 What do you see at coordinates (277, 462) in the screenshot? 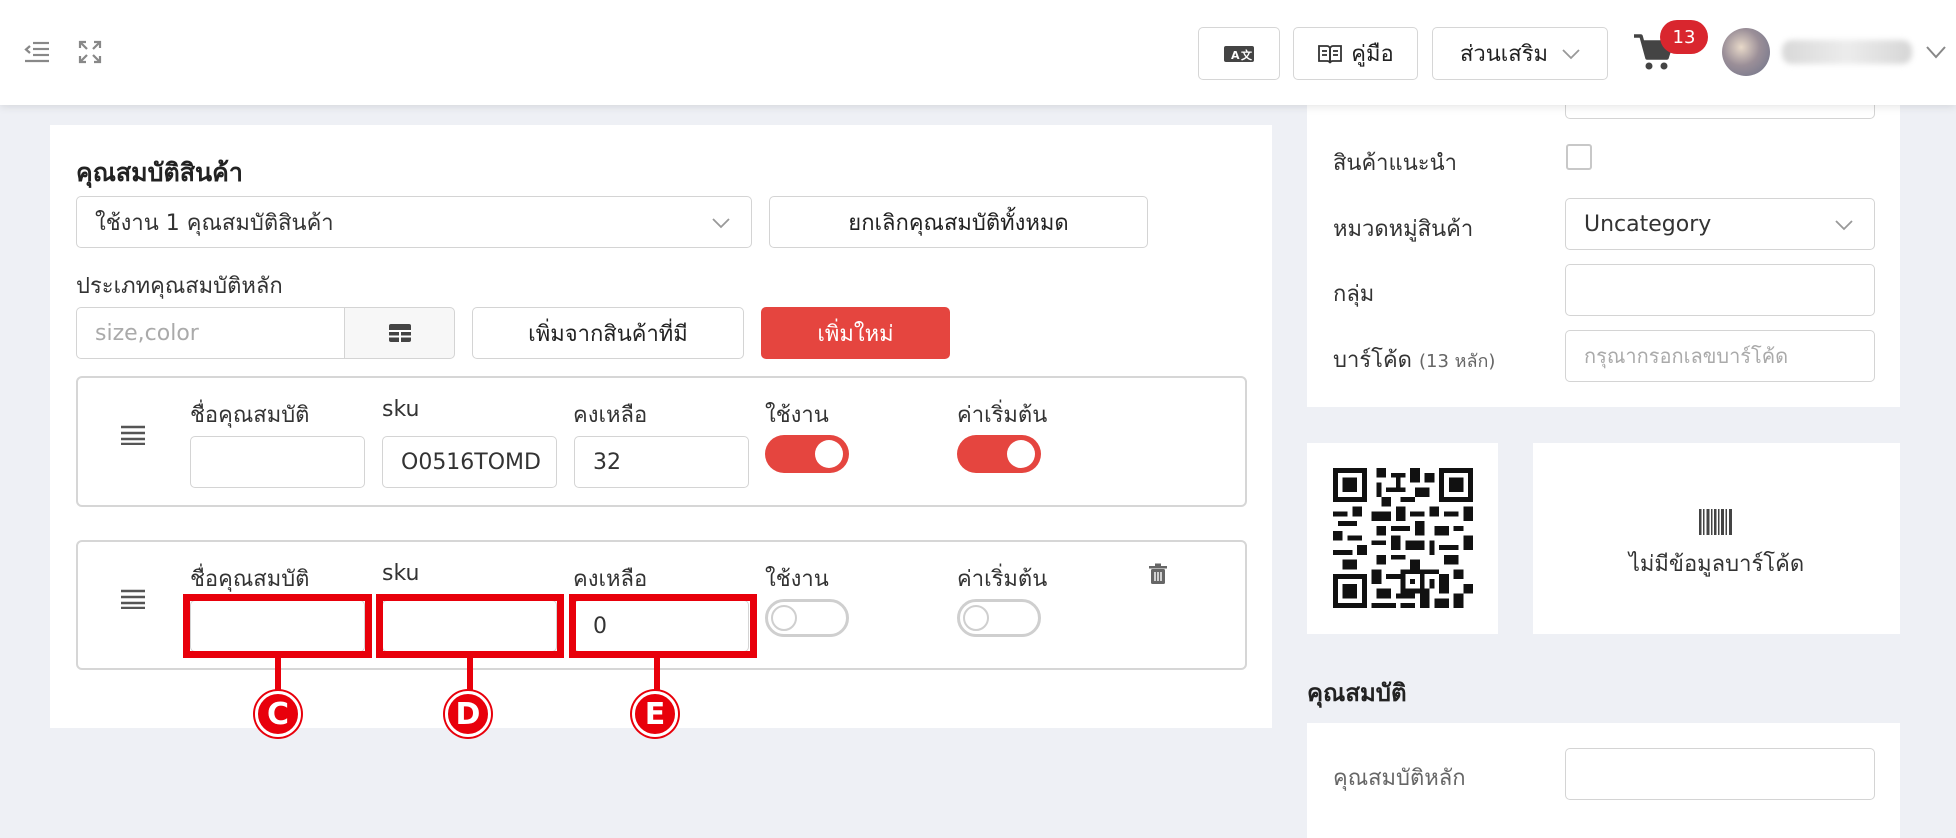
I see `attribute-name-input` at bounding box center [277, 462].